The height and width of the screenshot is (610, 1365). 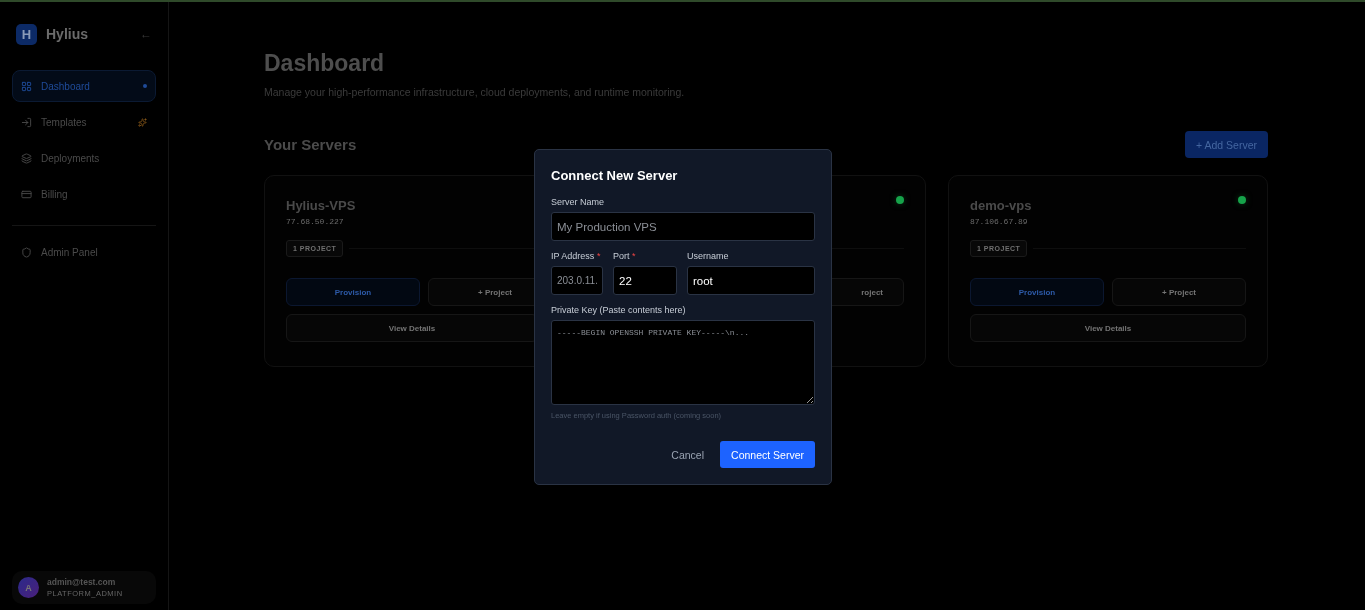 I want to click on connect-server-button: Connect Server, so click(x=767, y=454).